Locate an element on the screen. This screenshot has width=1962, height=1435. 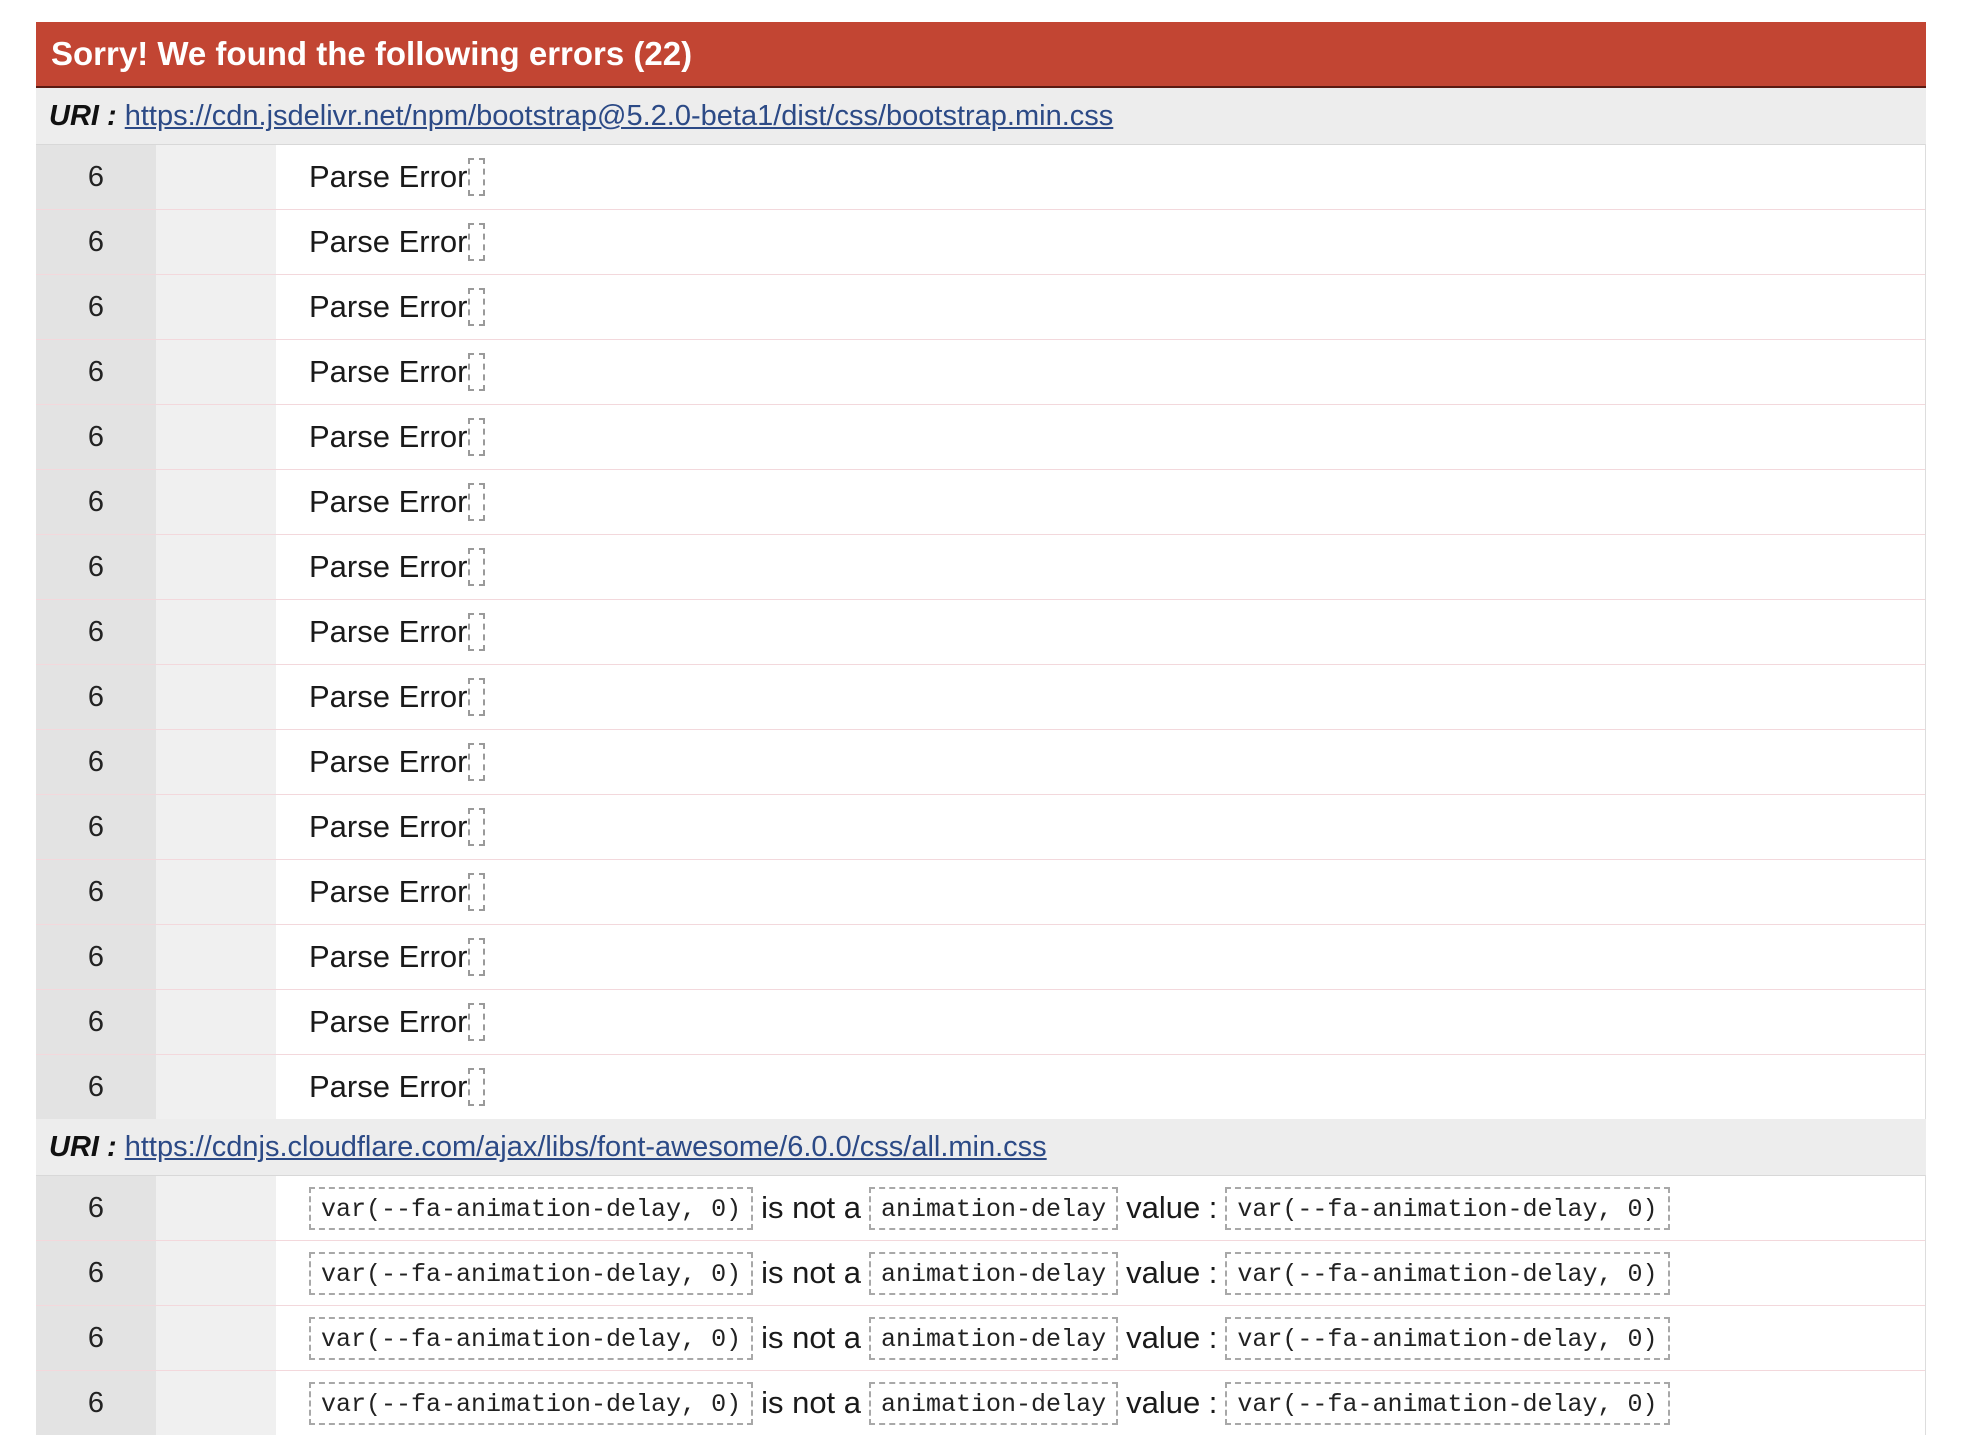
is-not-a-text: is not a is located at coordinates (811, 1337).